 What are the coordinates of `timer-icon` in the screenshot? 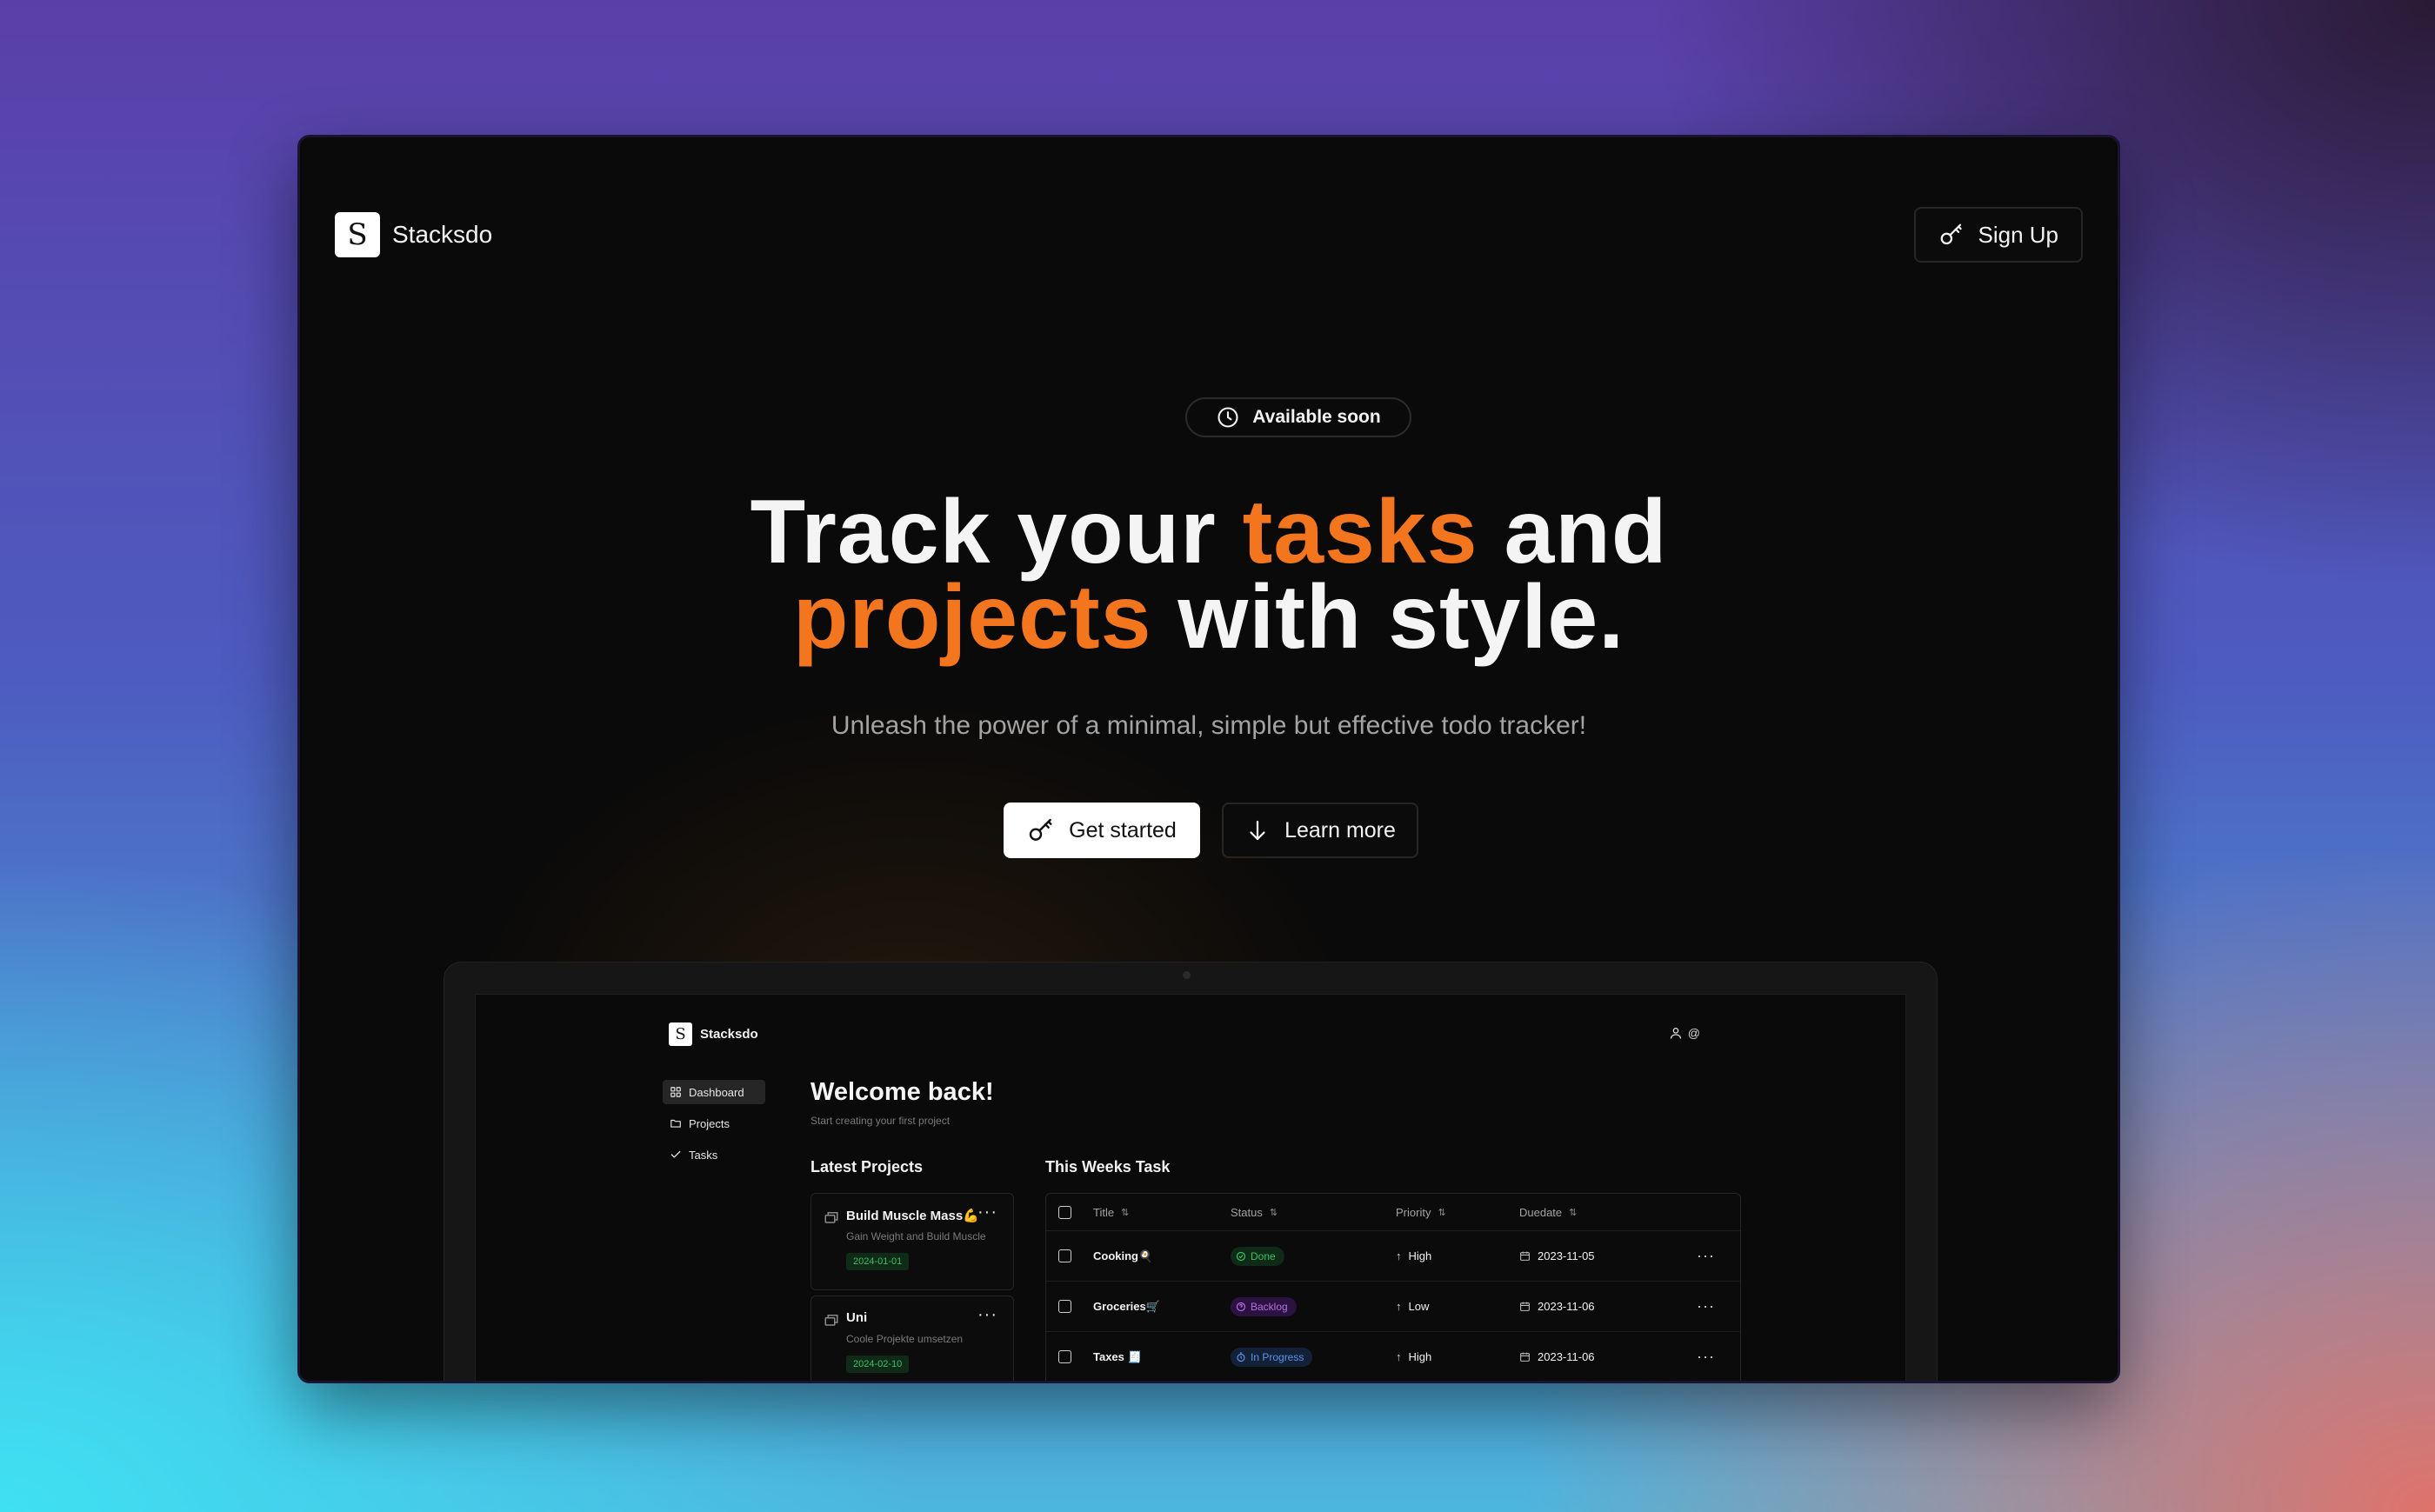 It's located at (1241, 1356).